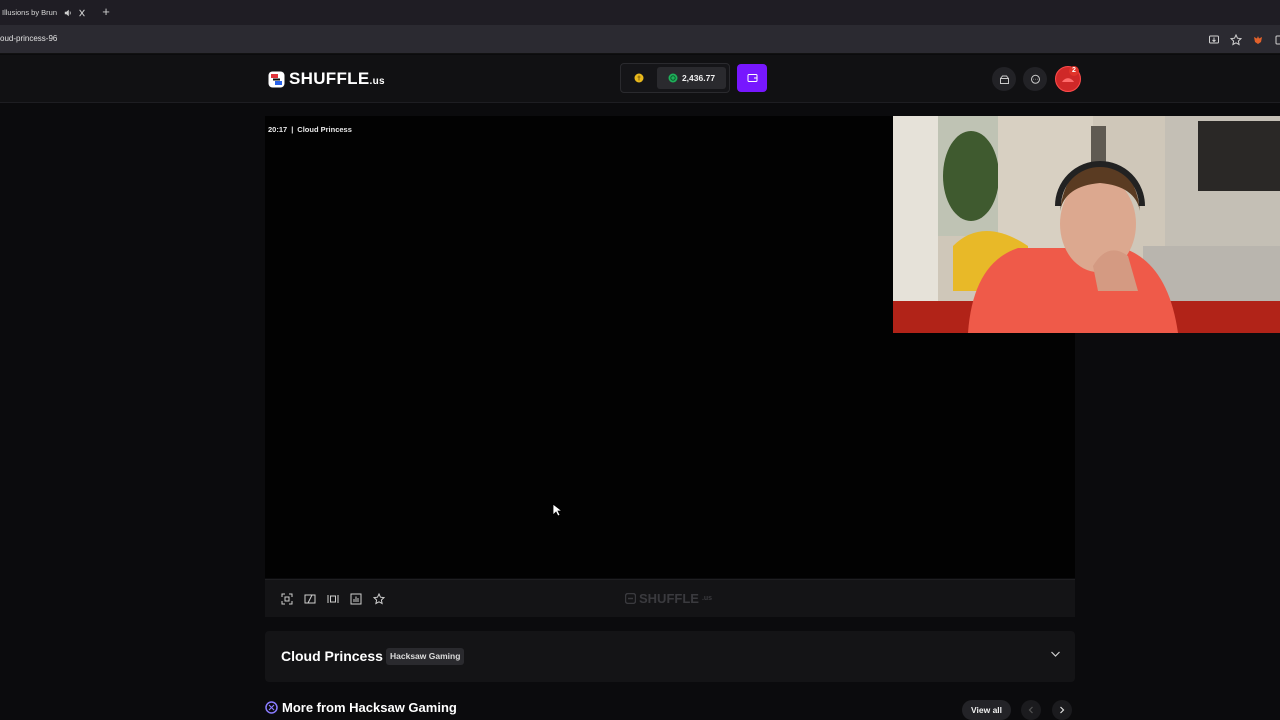 The image size is (1280, 720). Describe the element at coordinates (640, 39) in the screenshot. I see `address-bar: oud-princess-96` at that location.